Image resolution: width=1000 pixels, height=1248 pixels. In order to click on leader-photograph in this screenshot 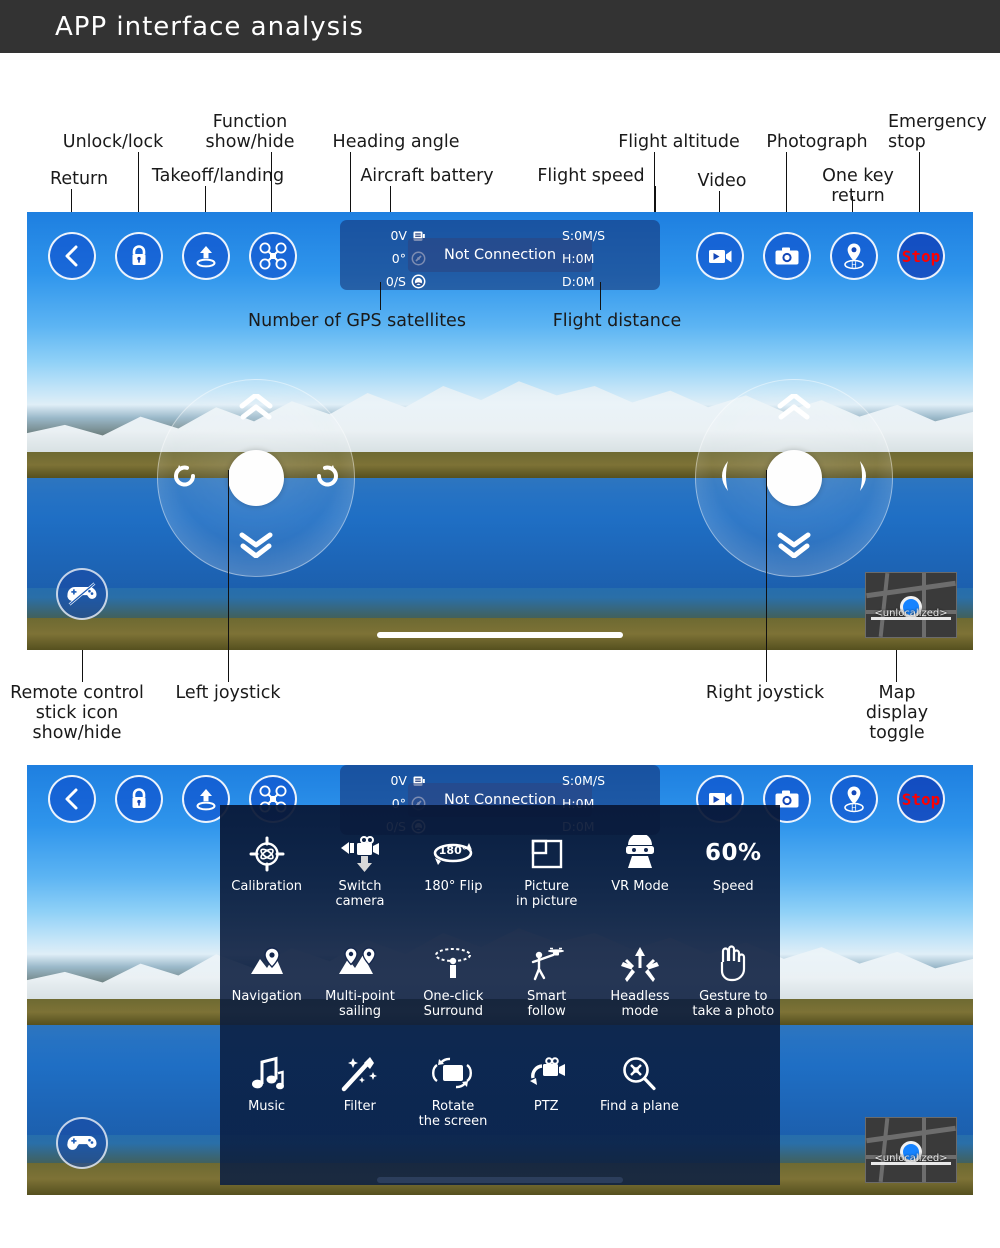, I will do `click(786, 182)`.